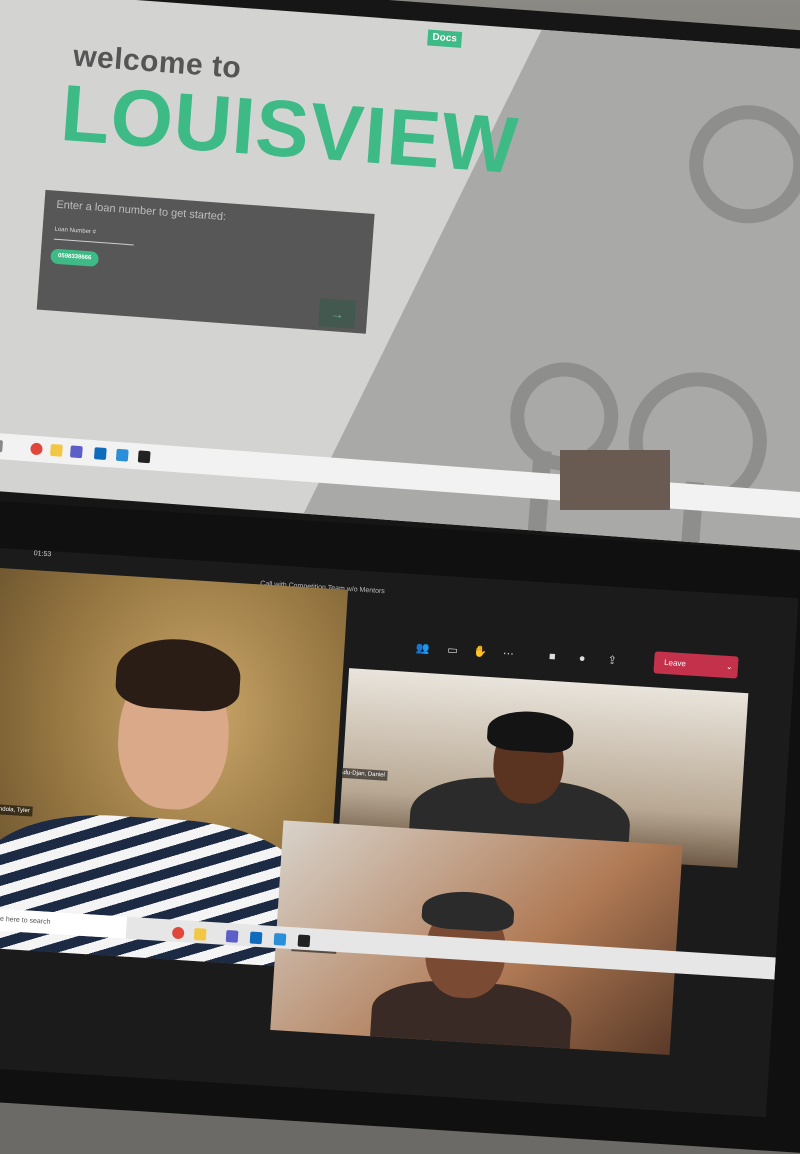 The image size is (800, 1154). I want to click on name-tag: Mendola, Tyler, so click(17, 810).